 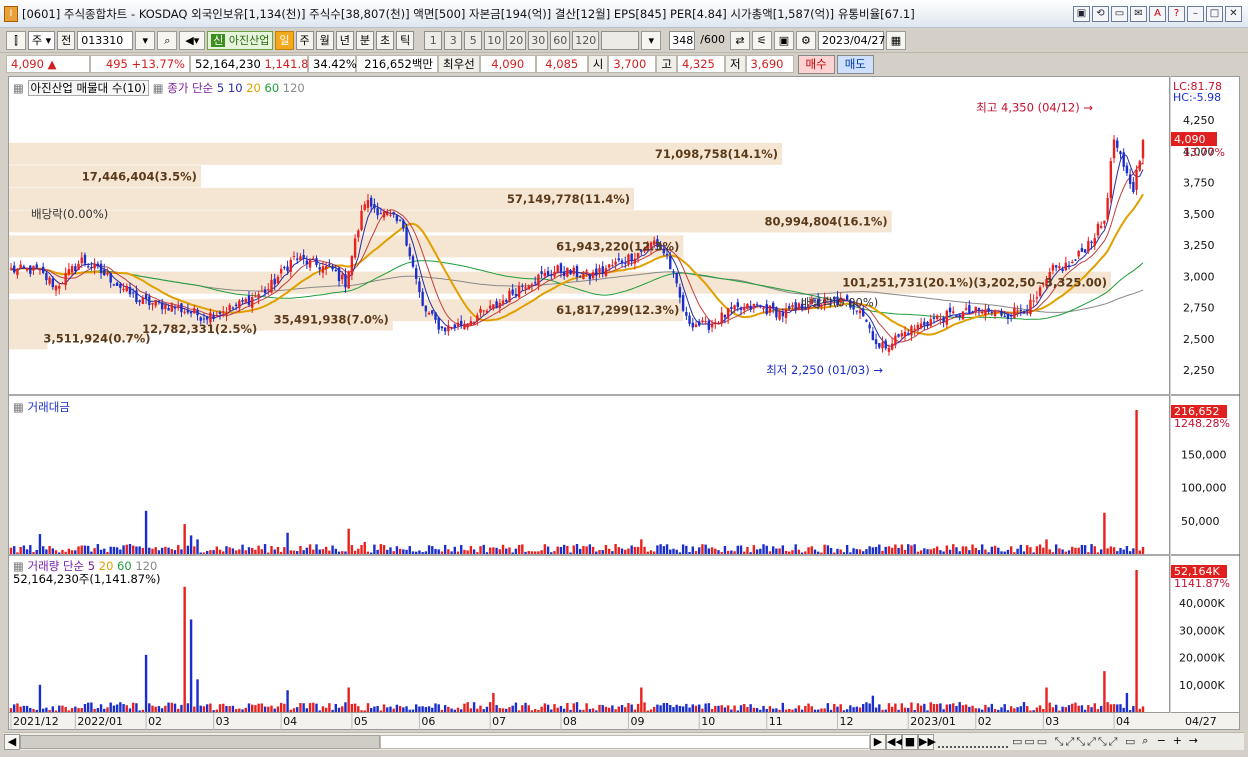 What do you see at coordinates (324, 40) in the screenshot?
I see `period-month: 월` at bounding box center [324, 40].